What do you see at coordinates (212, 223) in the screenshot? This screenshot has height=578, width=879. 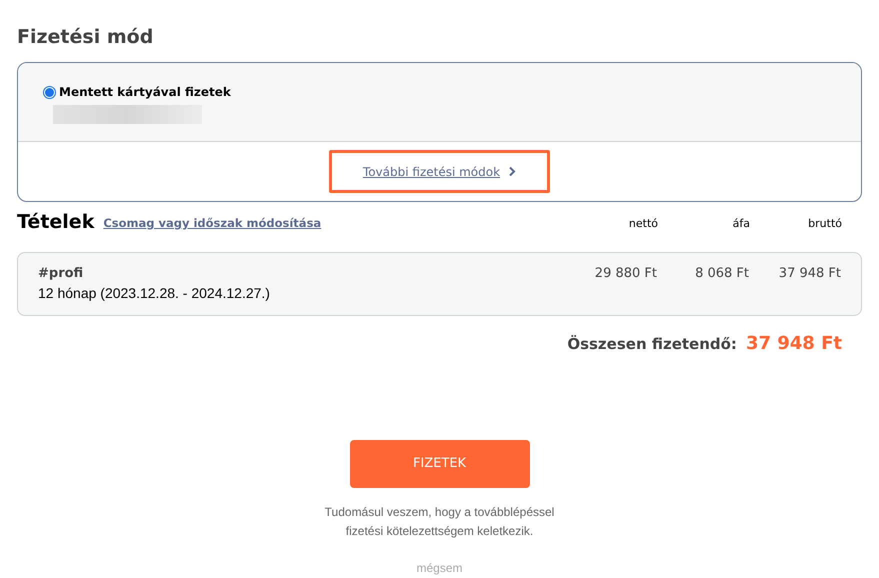 I see `change-package-link: Csomag vagy időszak módosítása` at bounding box center [212, 223].